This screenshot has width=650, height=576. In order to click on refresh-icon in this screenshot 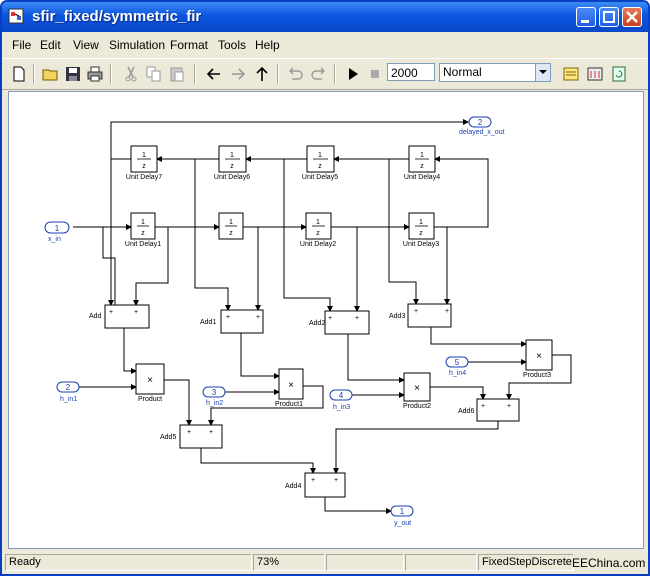, I will do `click(619, 74)`.